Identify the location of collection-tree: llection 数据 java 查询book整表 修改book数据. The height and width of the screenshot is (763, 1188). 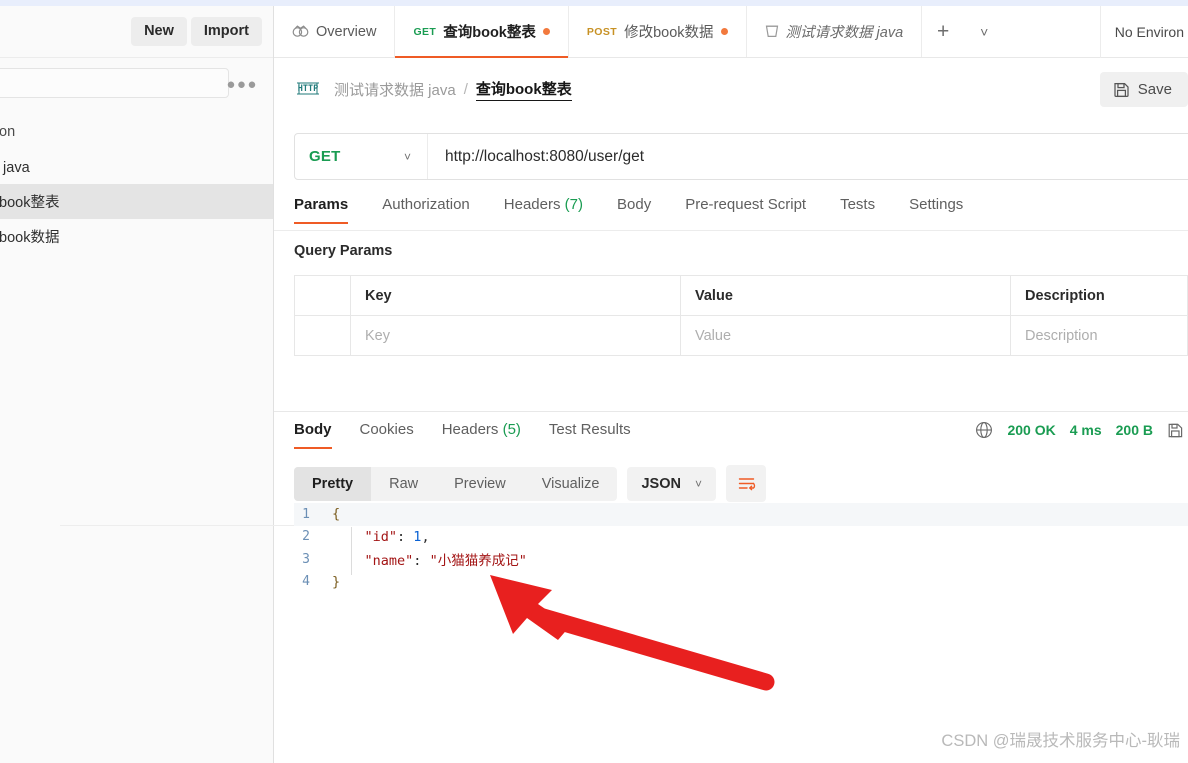
(136, 184).